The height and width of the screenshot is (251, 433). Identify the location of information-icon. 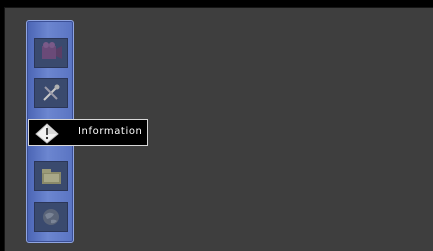
(47, 133).